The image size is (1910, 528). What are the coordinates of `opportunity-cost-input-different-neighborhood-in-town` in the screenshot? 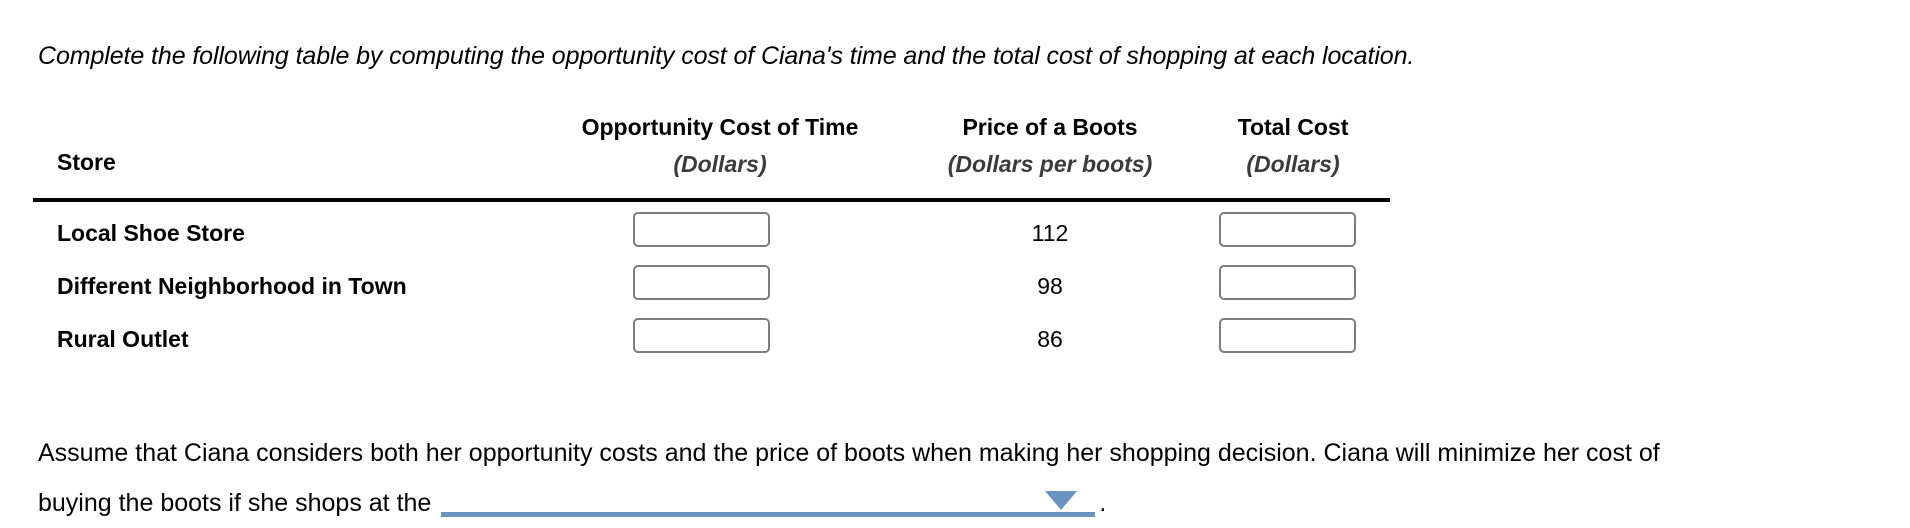 It's located at (701, 282).